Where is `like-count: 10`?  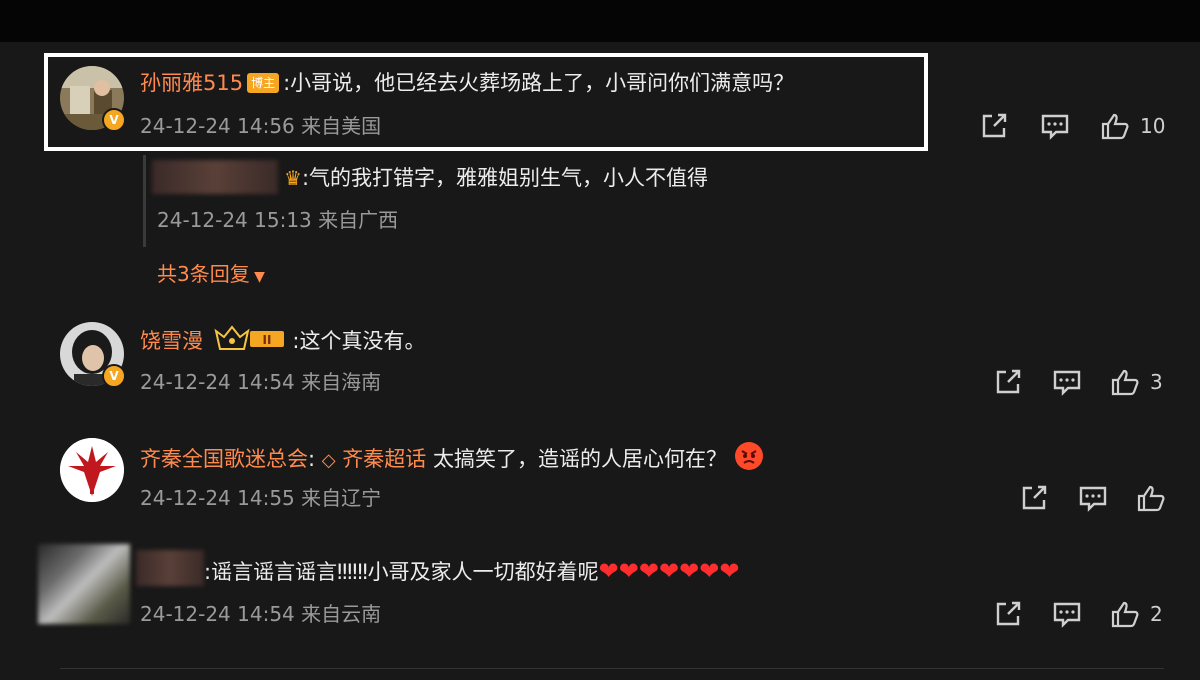 like-count: 10 is located at coordinates (1153, 126).